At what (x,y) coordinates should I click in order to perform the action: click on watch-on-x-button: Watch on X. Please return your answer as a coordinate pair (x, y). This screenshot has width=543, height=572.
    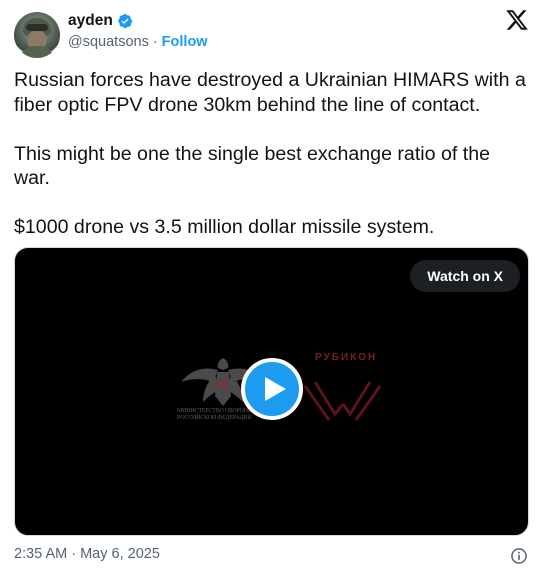
    Looking at the image, I should click on (465, 276).